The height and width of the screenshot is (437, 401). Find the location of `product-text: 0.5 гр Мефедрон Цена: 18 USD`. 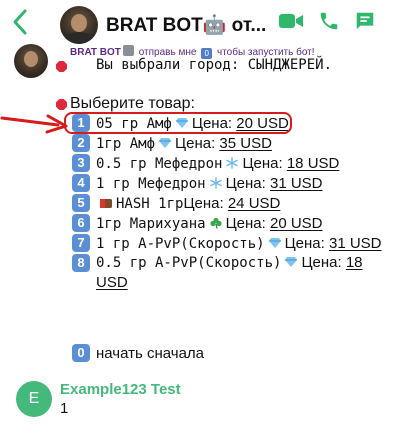

product-text: 0.5 гр Мефедрон Цена: 18 USD is located at coordinates (217, 163).